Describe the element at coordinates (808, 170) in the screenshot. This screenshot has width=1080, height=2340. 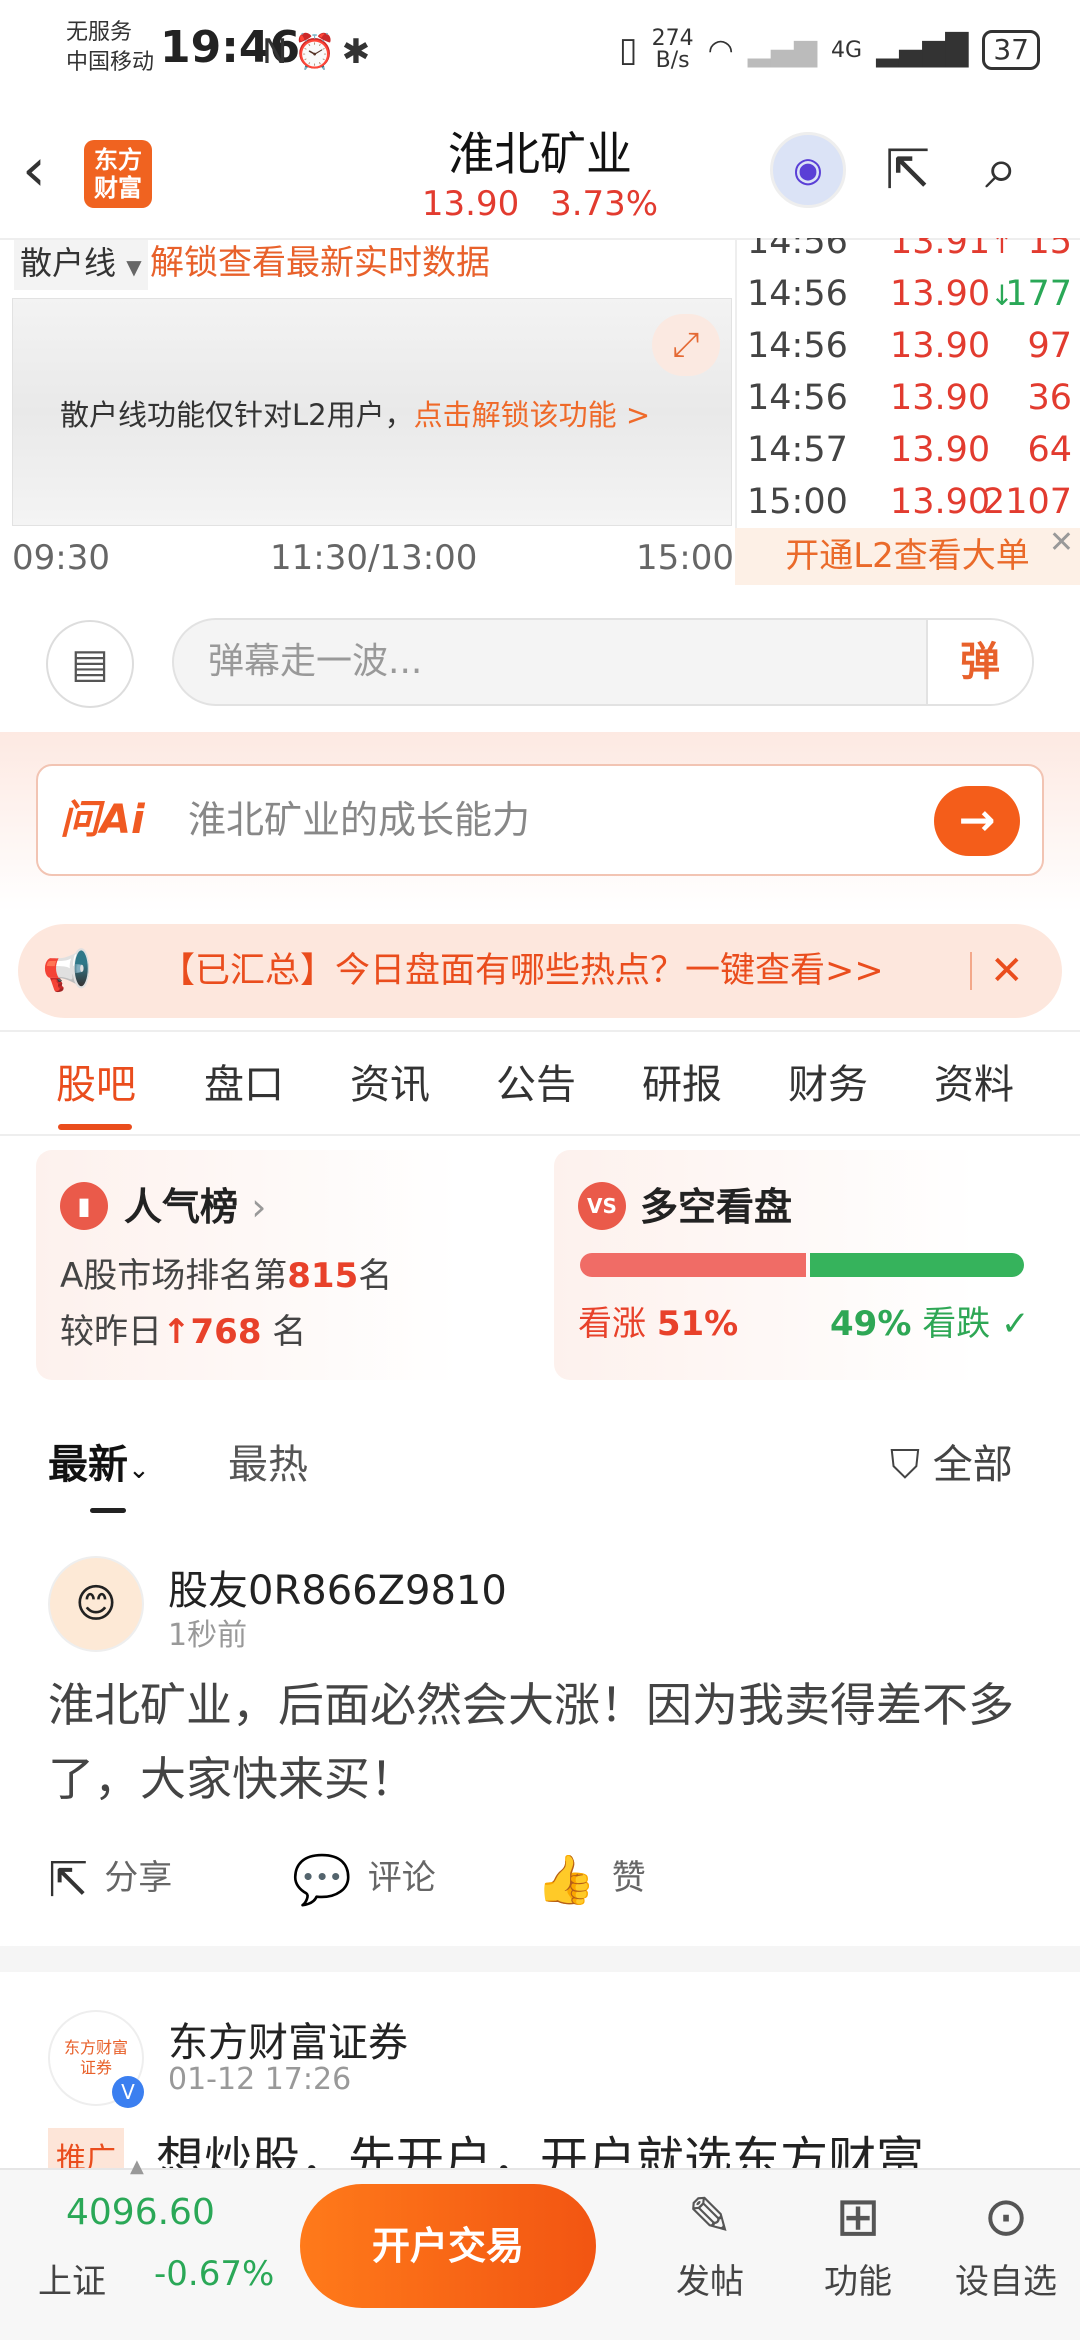
I see `ai-assistant-robot-icon: ◉` at that location.